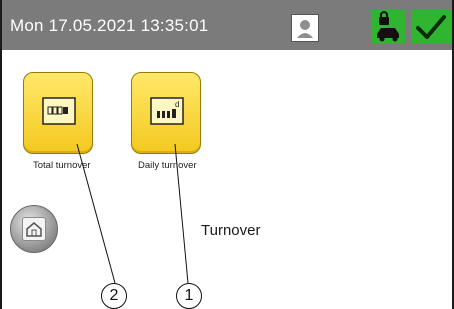 Image resolution: width=454 pixels, height=309 pixels. I want to click on checkmark-icon, so click(431, 27).